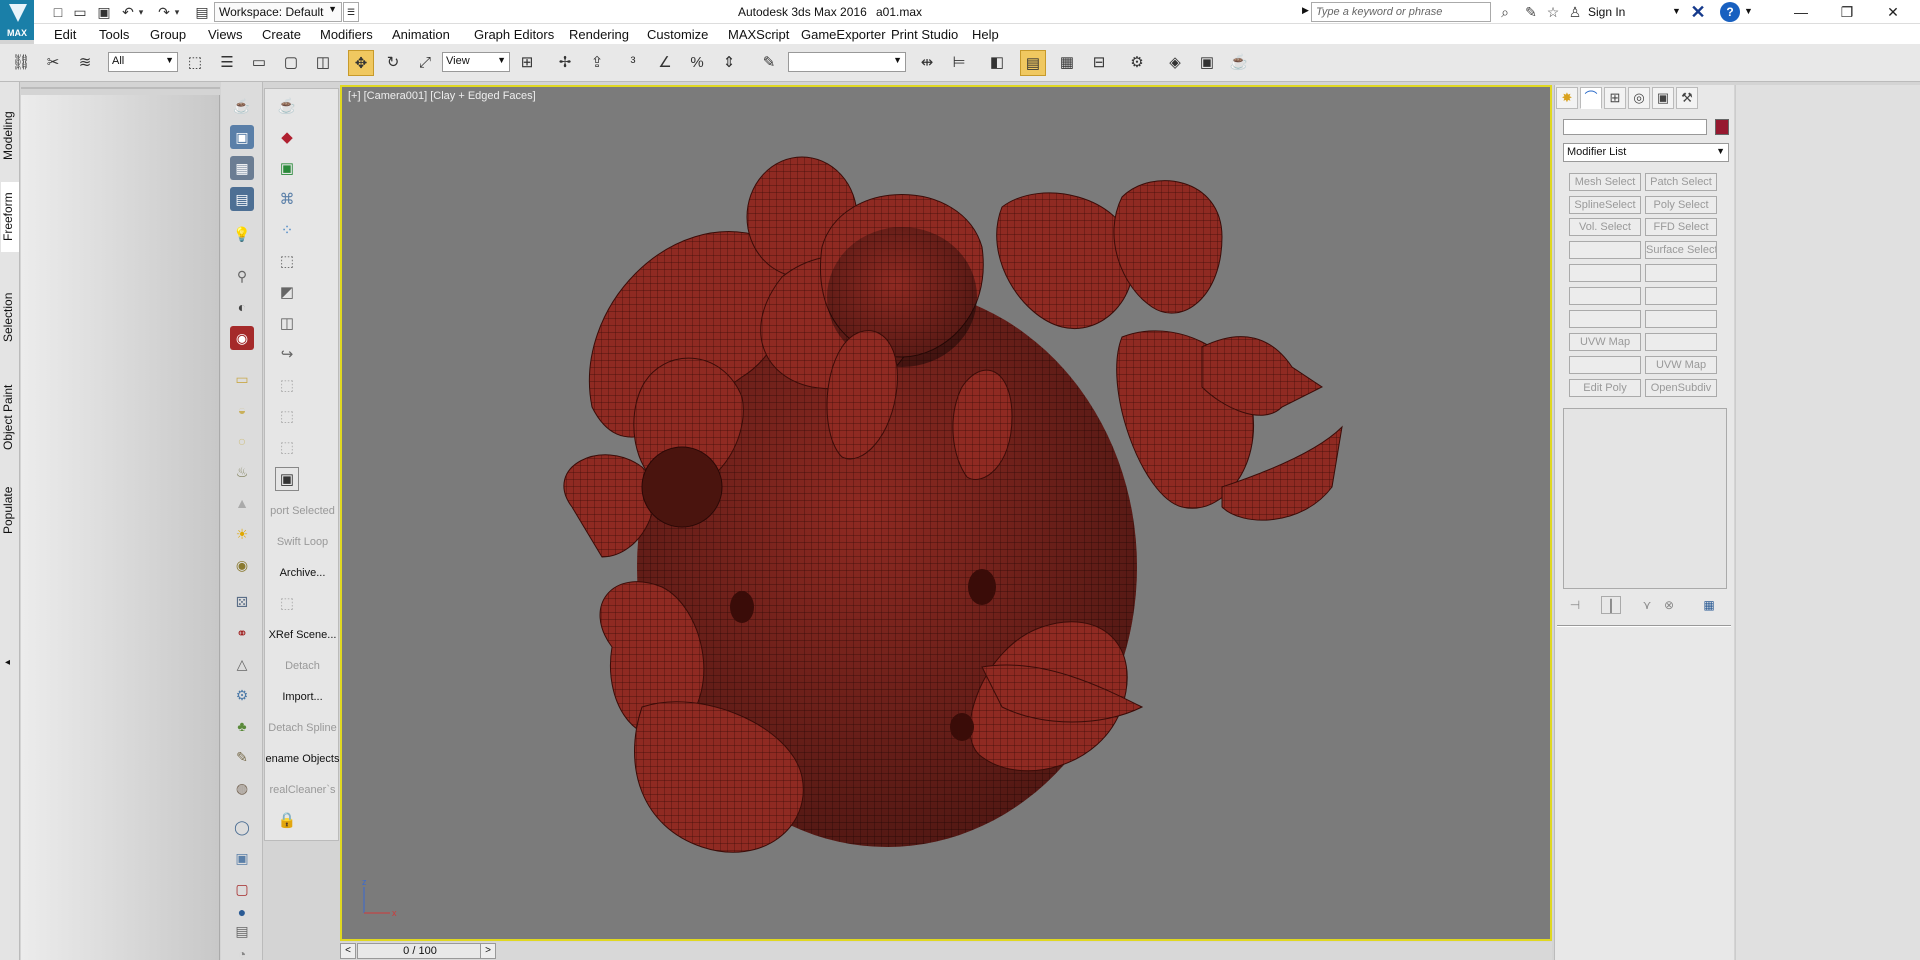 Image resolution: width=1920 pixels, height=960 pixels. I want to click on table-icon: ▤, so click(242, 199).